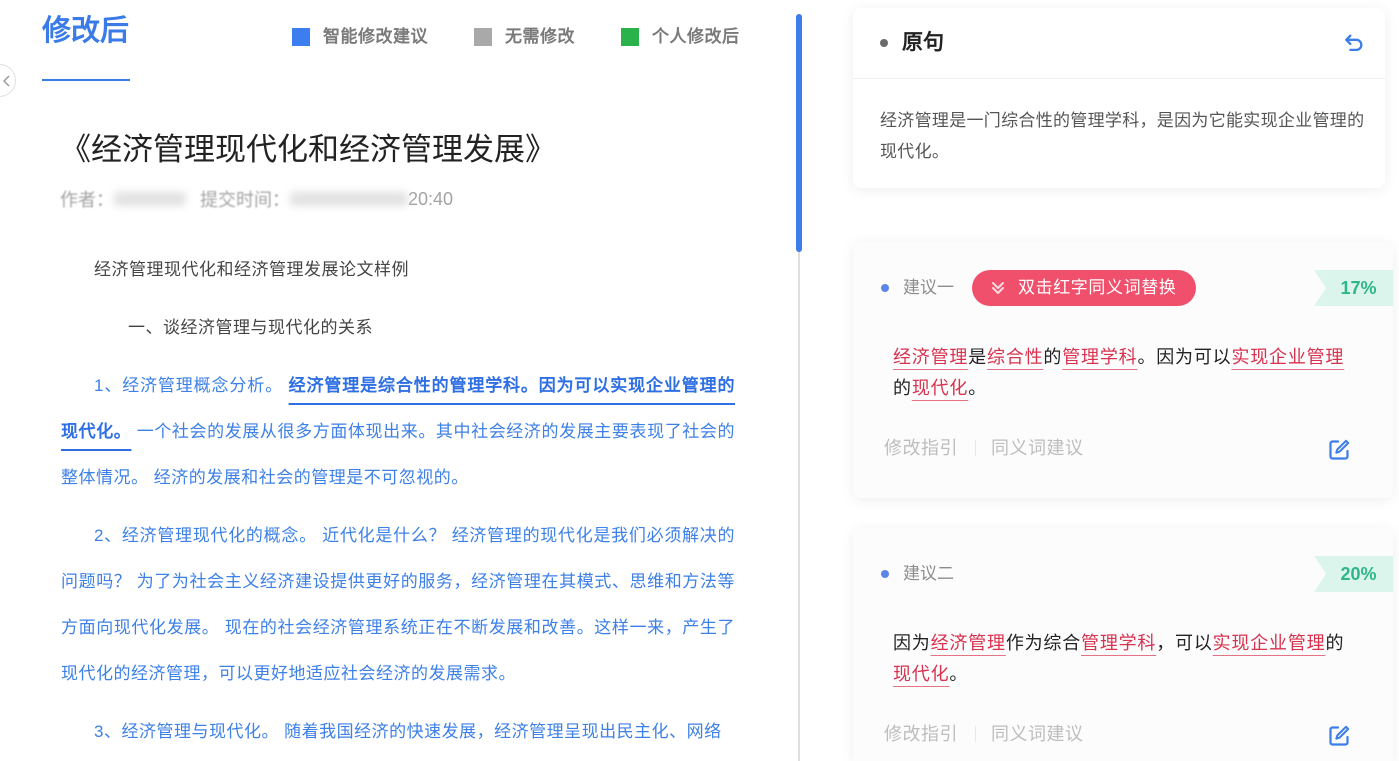  What do you see at coordinates (251, 269) in the screenshot?
I see `paragraph-intro: 经济管理现代化和经济管理发展论文样例` at bounding box center [251, 269].